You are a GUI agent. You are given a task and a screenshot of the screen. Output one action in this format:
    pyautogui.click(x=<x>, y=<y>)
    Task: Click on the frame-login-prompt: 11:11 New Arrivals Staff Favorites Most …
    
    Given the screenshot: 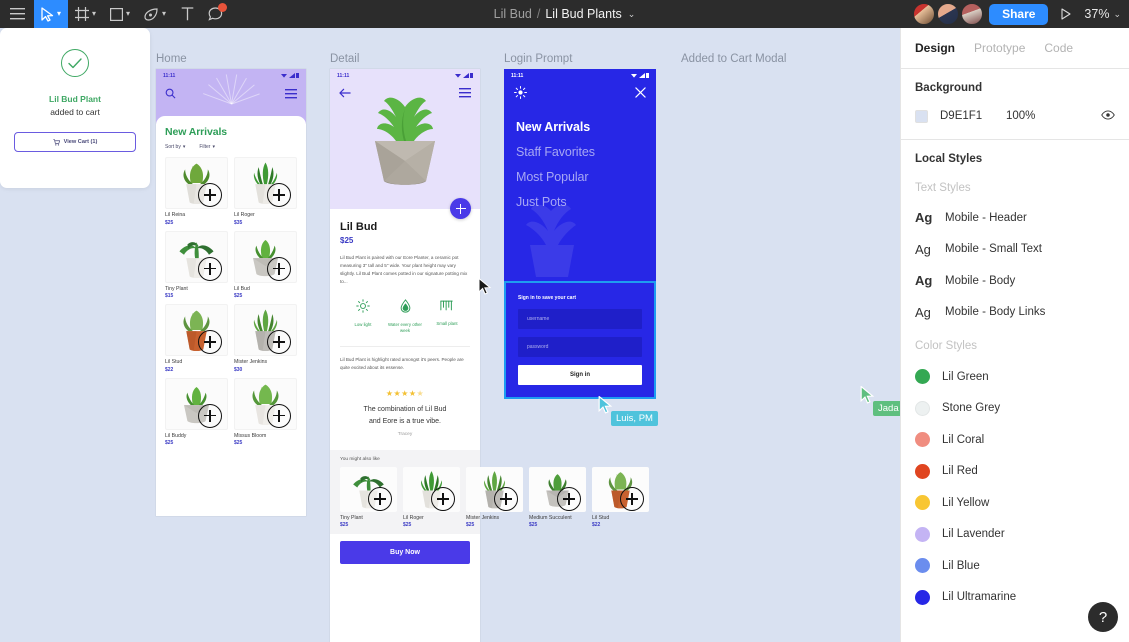 What is the action you would take?
    pyautogui.click(x=580, y=234)
    